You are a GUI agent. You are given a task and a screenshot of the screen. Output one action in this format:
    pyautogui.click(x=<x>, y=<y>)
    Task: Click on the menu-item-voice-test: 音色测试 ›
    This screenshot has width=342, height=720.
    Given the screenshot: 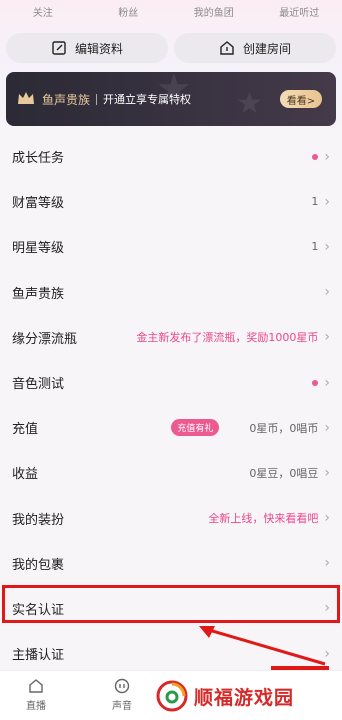 What is the action you would take?
    pyautogui.click(x=171, y=382)
    